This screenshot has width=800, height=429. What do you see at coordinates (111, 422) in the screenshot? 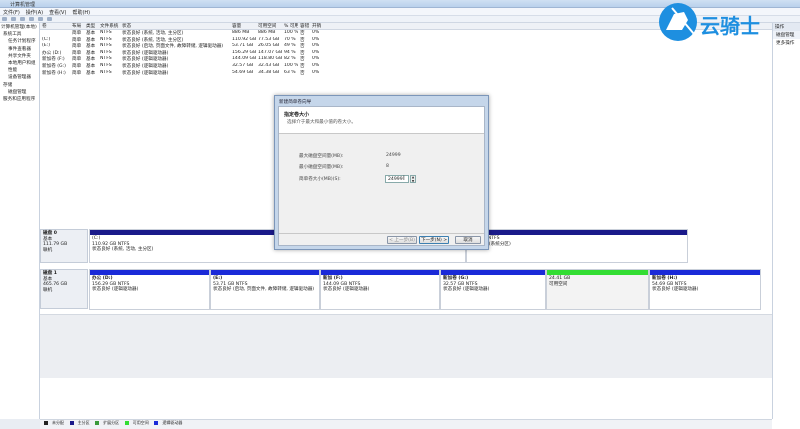
I see `legend-extended: 扩展分区` at bounding box center [111, 422].